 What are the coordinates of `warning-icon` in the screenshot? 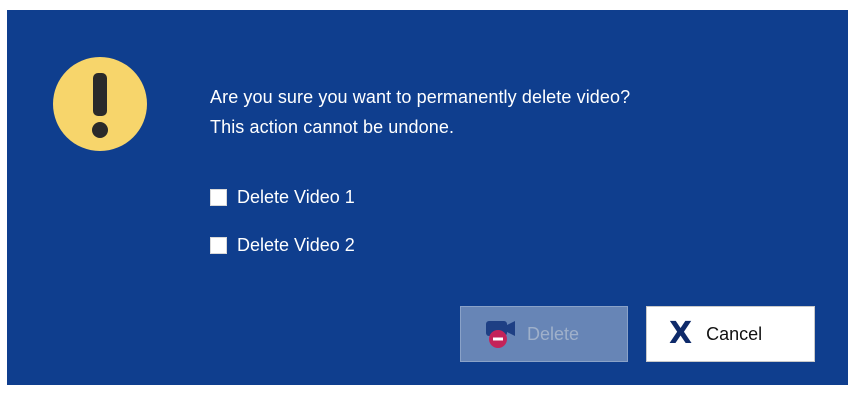 It's located at (100, 104).